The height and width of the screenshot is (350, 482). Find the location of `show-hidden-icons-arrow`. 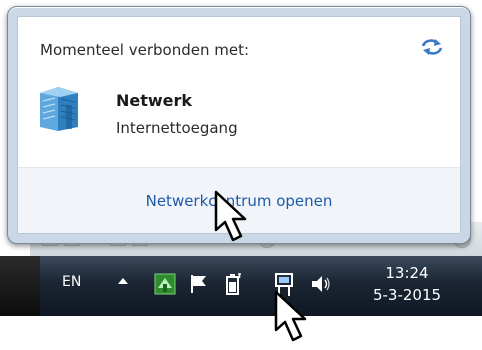

show-hidden-icons-arrow is located at coordinates (123, 281).